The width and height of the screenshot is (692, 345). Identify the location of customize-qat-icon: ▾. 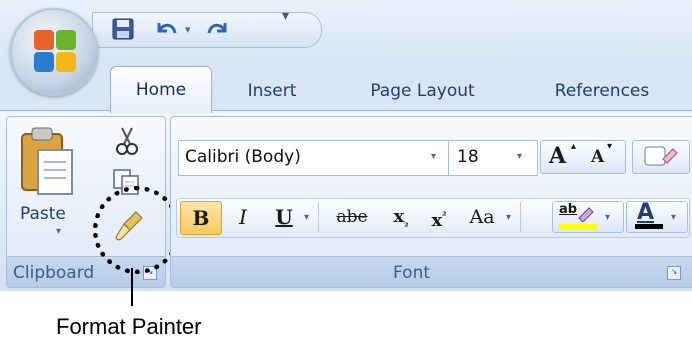
(285, 16).